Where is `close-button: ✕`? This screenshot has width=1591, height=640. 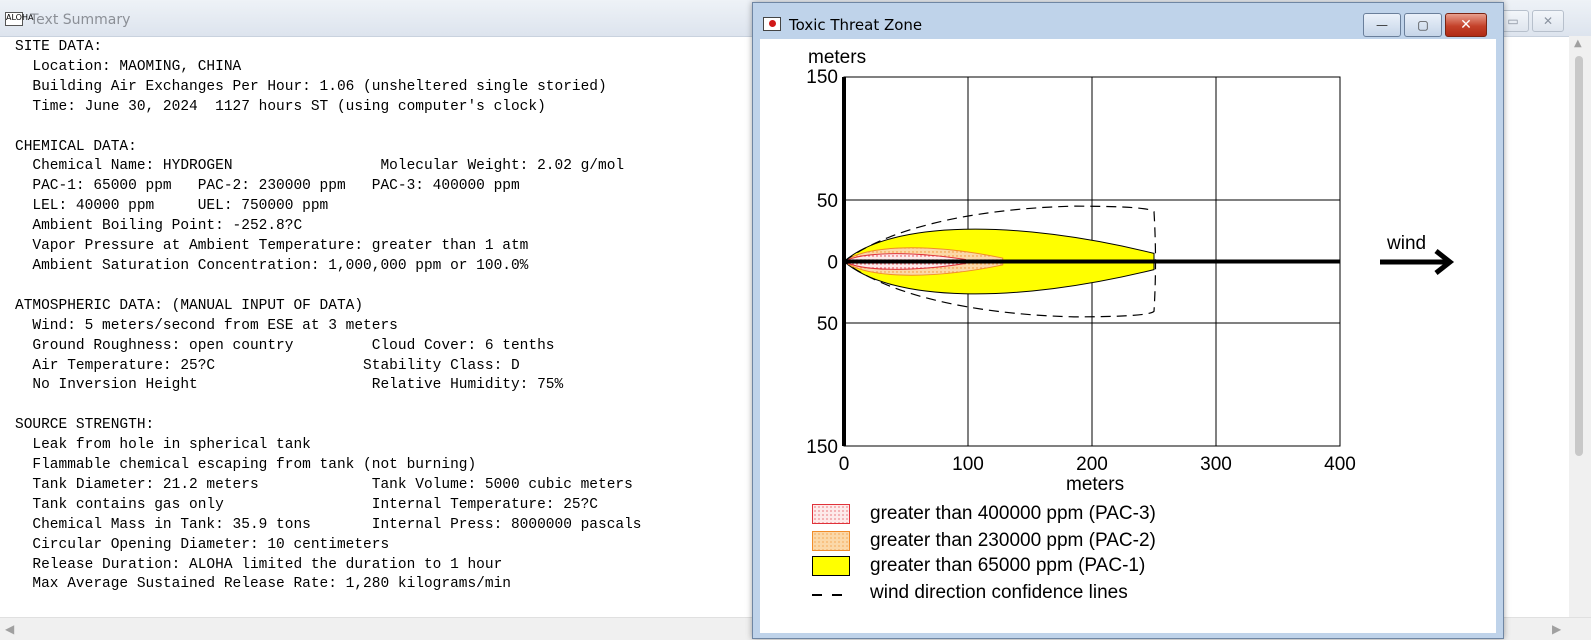
close-button: ✕ is located at coordinates (1466, 25).